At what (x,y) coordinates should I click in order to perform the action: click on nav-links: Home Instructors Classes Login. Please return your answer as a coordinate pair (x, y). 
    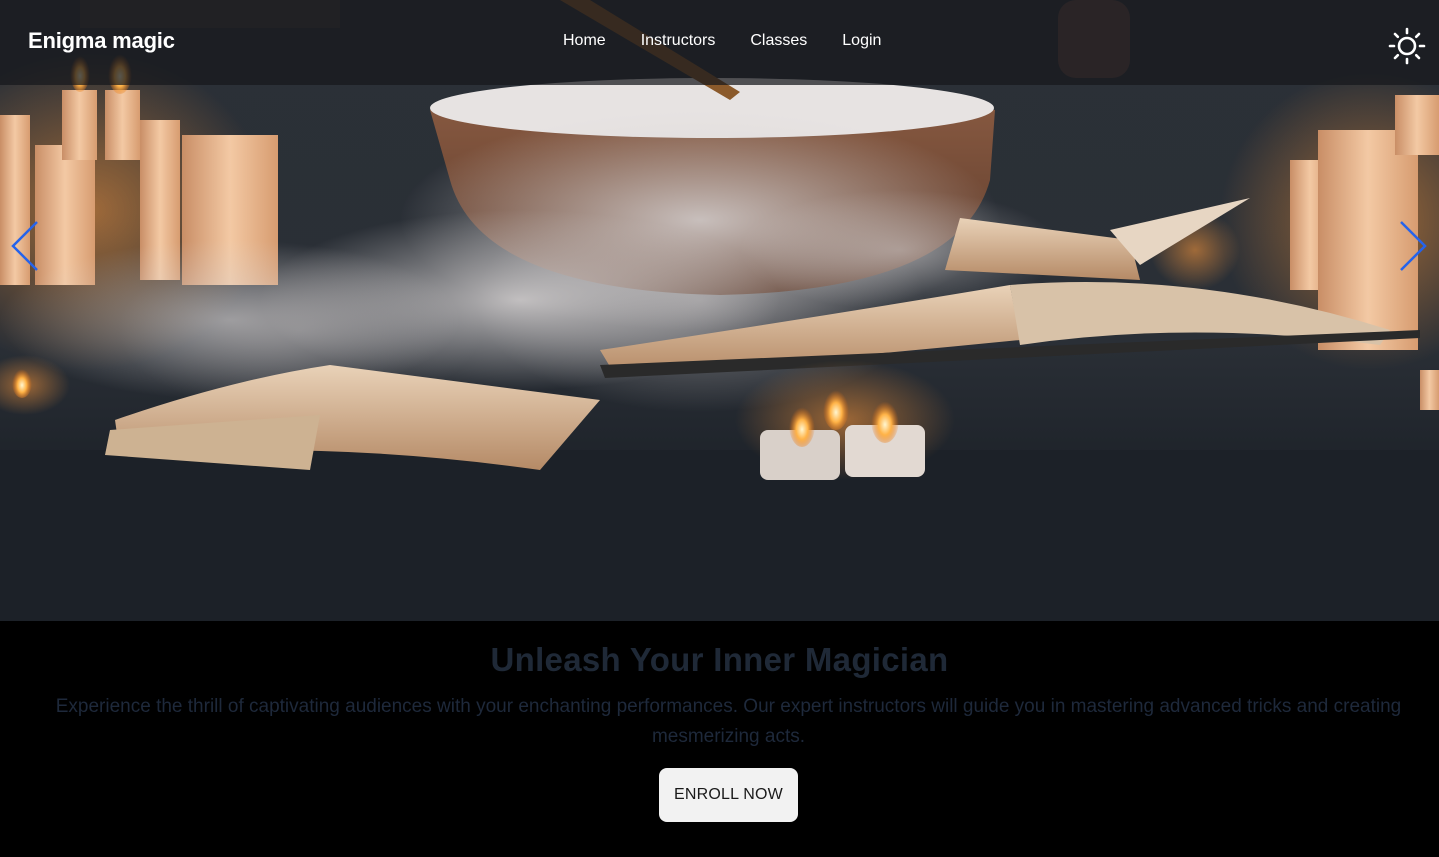
    Looking at the image, I should click on (739, 41).